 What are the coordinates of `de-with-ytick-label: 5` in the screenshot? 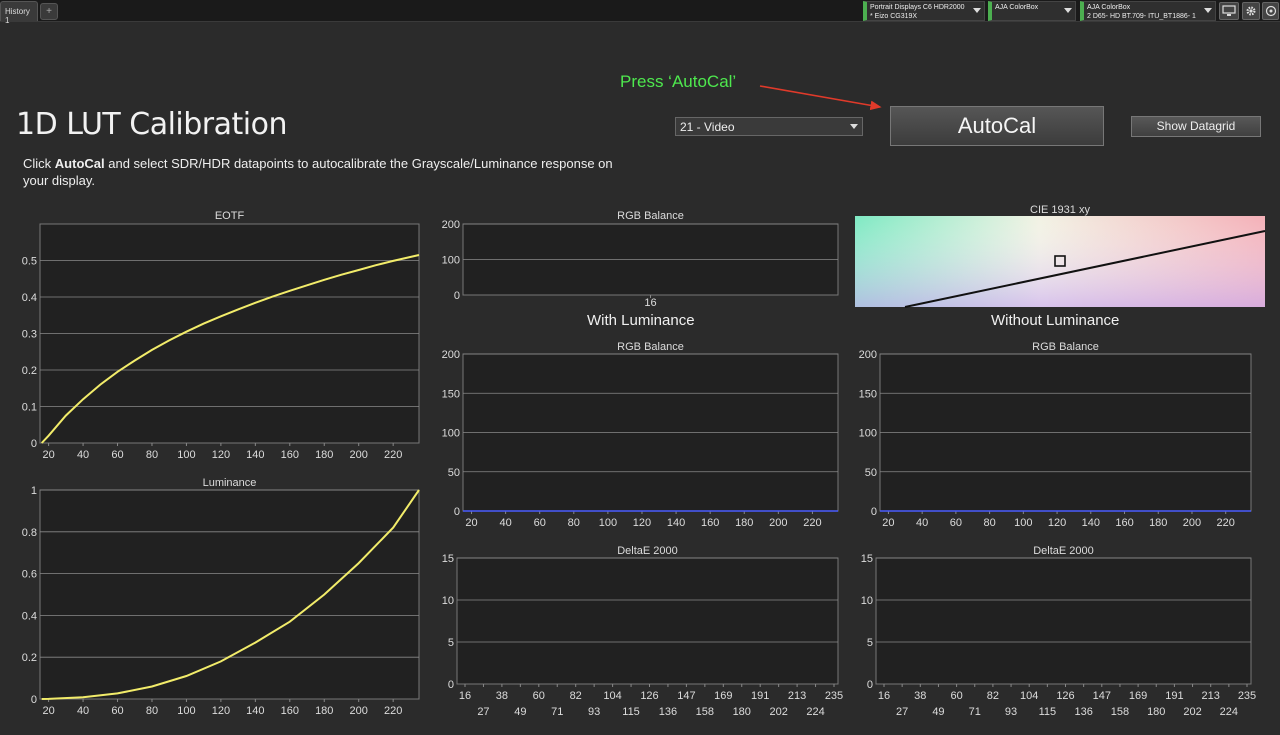 It's located at (451, 643).